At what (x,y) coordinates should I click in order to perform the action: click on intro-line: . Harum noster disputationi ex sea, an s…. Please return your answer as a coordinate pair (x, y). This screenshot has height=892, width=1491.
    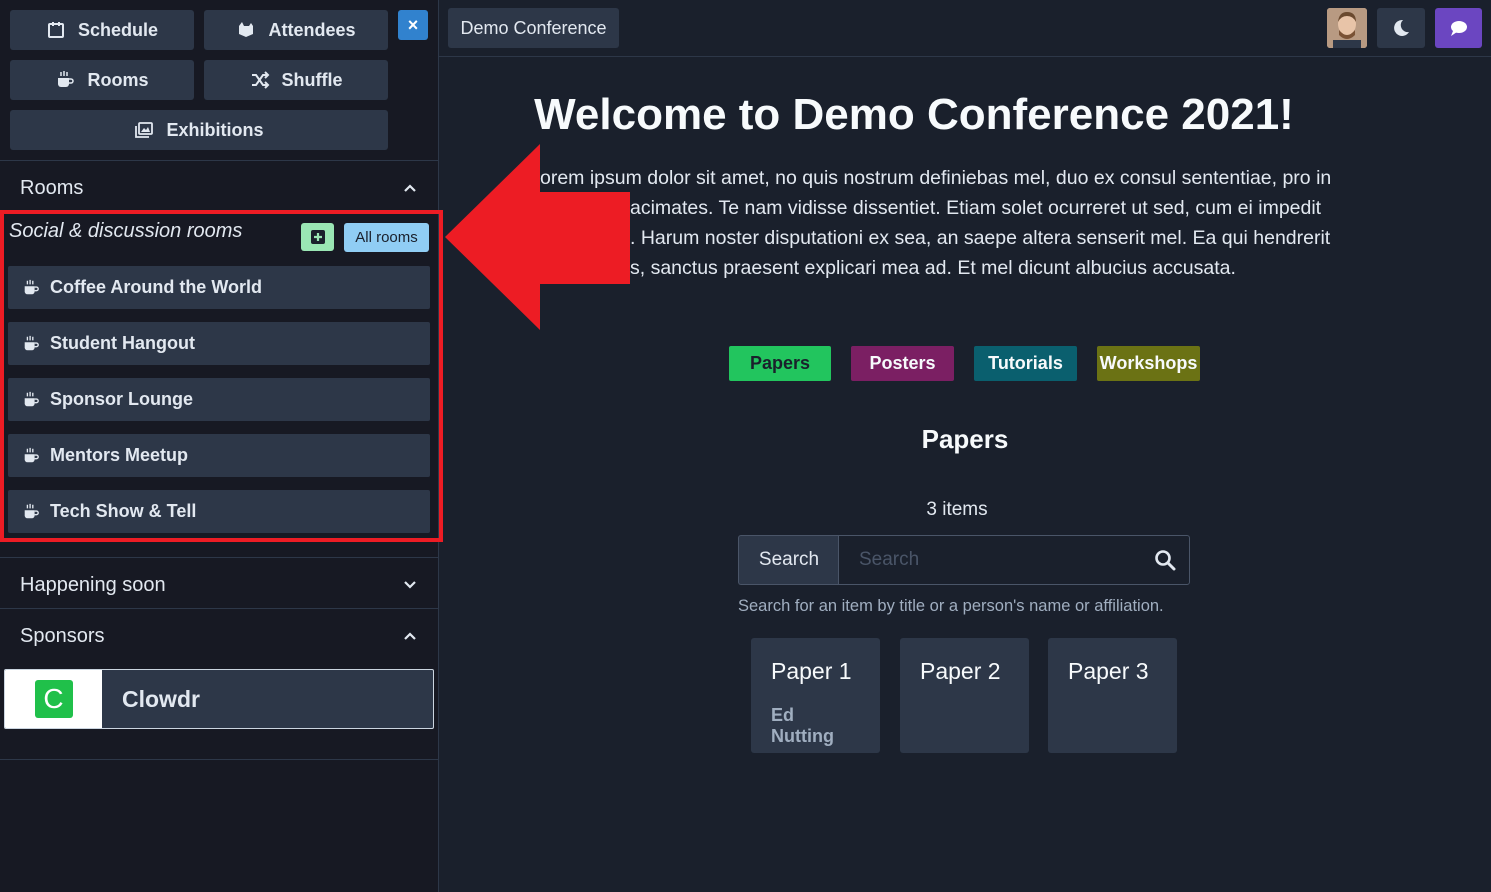
    Looking at the image, I should click on (980, 238).